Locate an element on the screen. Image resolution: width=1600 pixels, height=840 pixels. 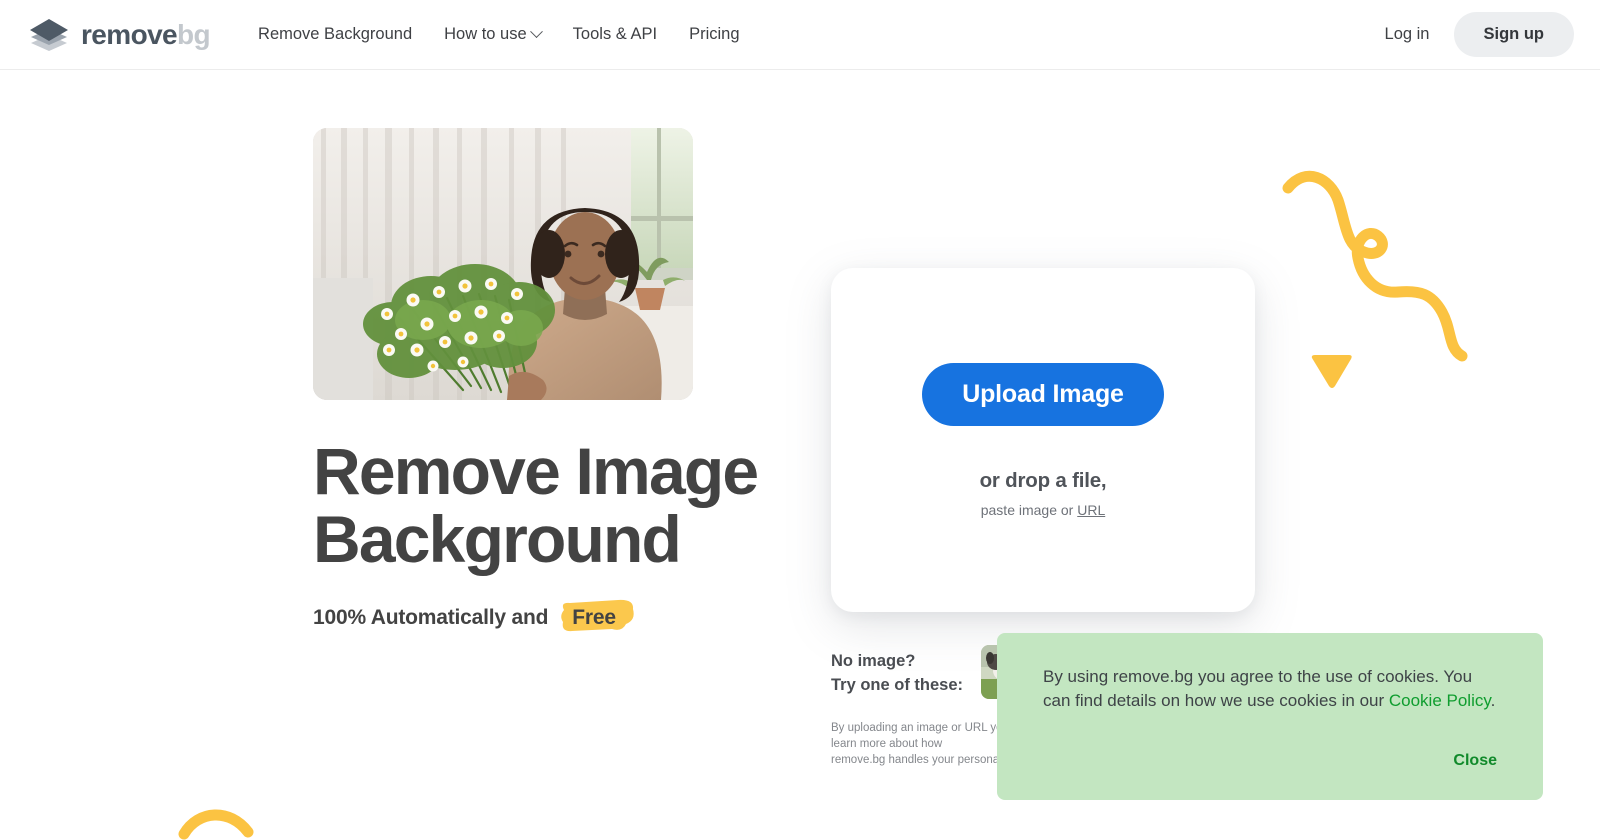
site-logo: removebg is located at coordinates (119, 35).